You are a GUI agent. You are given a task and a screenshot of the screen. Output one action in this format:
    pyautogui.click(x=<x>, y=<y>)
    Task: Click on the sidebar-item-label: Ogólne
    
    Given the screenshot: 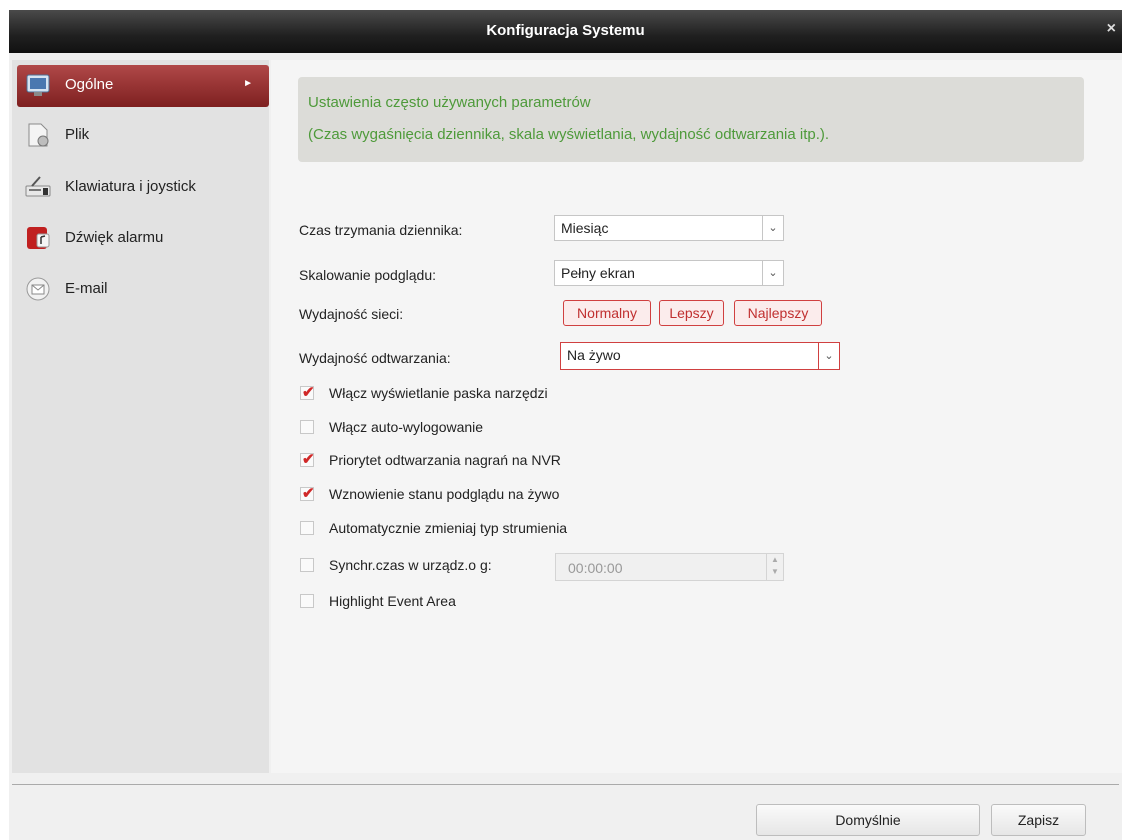 What is the action you would take?
    pyautogui.click(x=89, y=84)
    